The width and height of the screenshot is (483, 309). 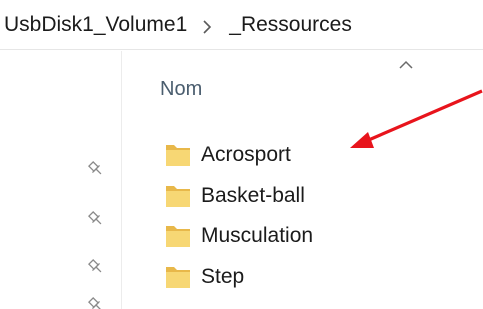 I want to click on folder-label: Step, so click(x=223, y=276).